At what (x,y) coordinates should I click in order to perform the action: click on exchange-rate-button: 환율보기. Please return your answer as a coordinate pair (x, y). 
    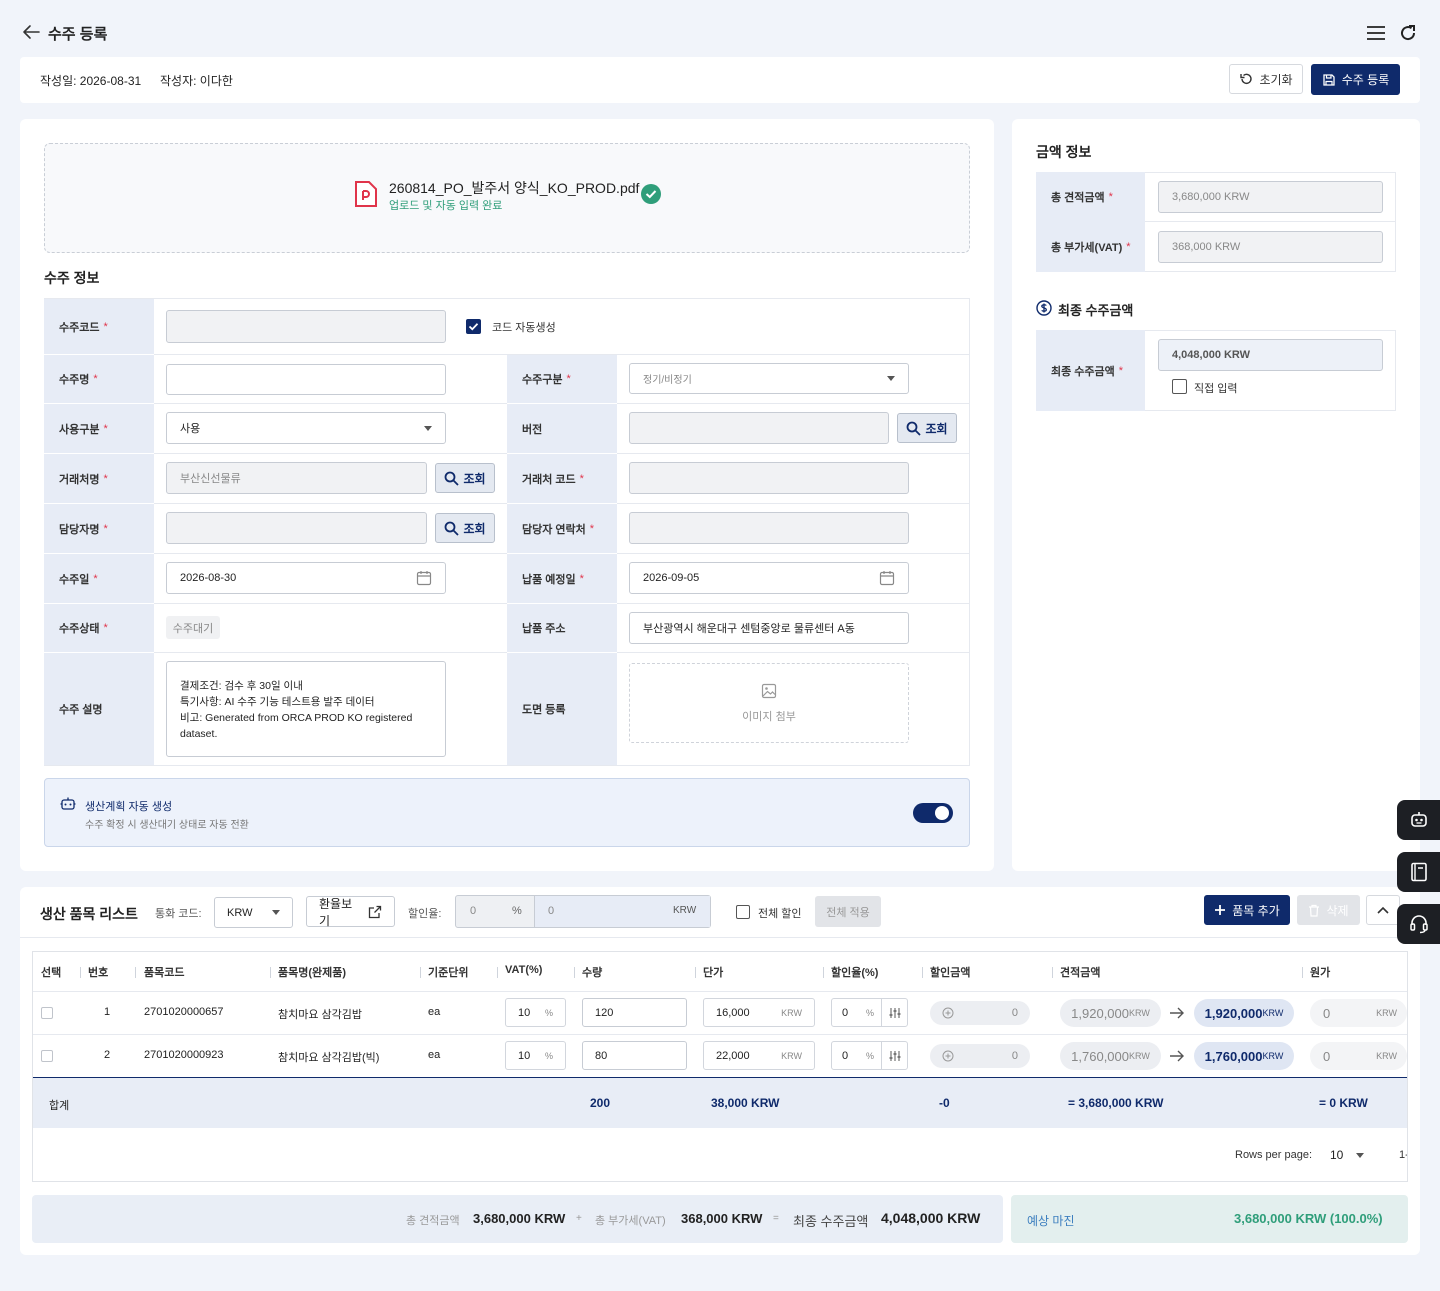
    Looking at the image, I should click on (350, 912).